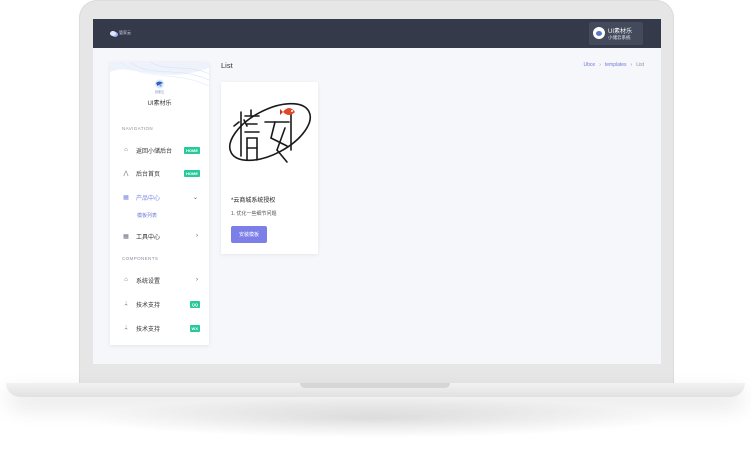 The image size is (751, 462). I want to click on breadcrumb-link-ubox: Ubox, so click(590, 65).